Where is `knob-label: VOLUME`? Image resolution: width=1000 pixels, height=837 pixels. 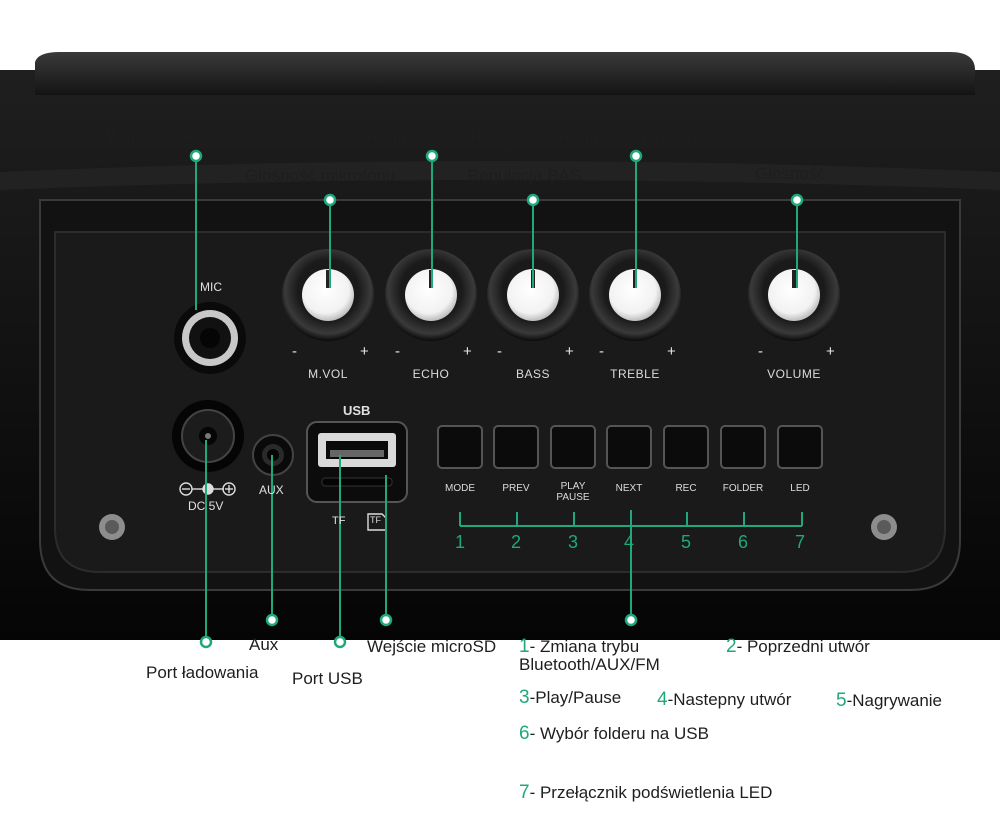
knob-label: VOLUME is located at coordinates (794, 374).